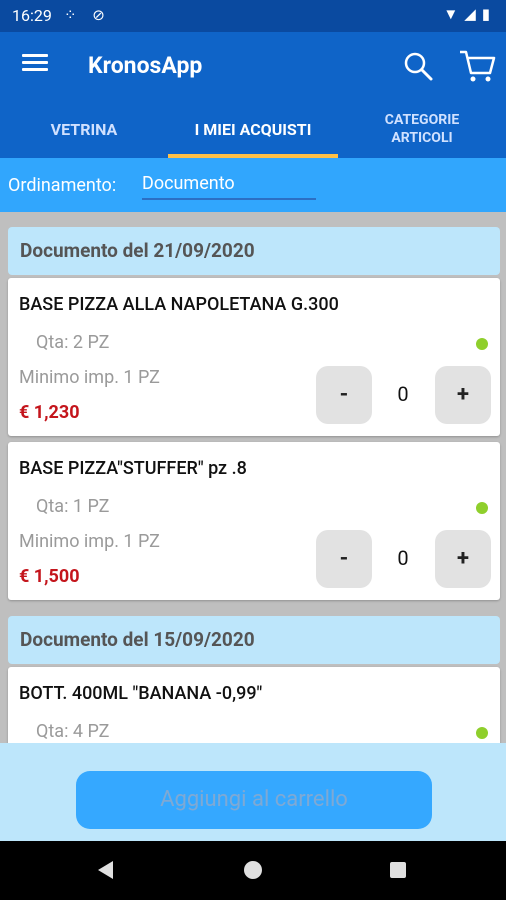 Image resolution: width=506 pixels, height=900 pixels. I want to click on item-name: BASE PIZZA ALLA NAPOLETANA G.300, so click(179, 304).